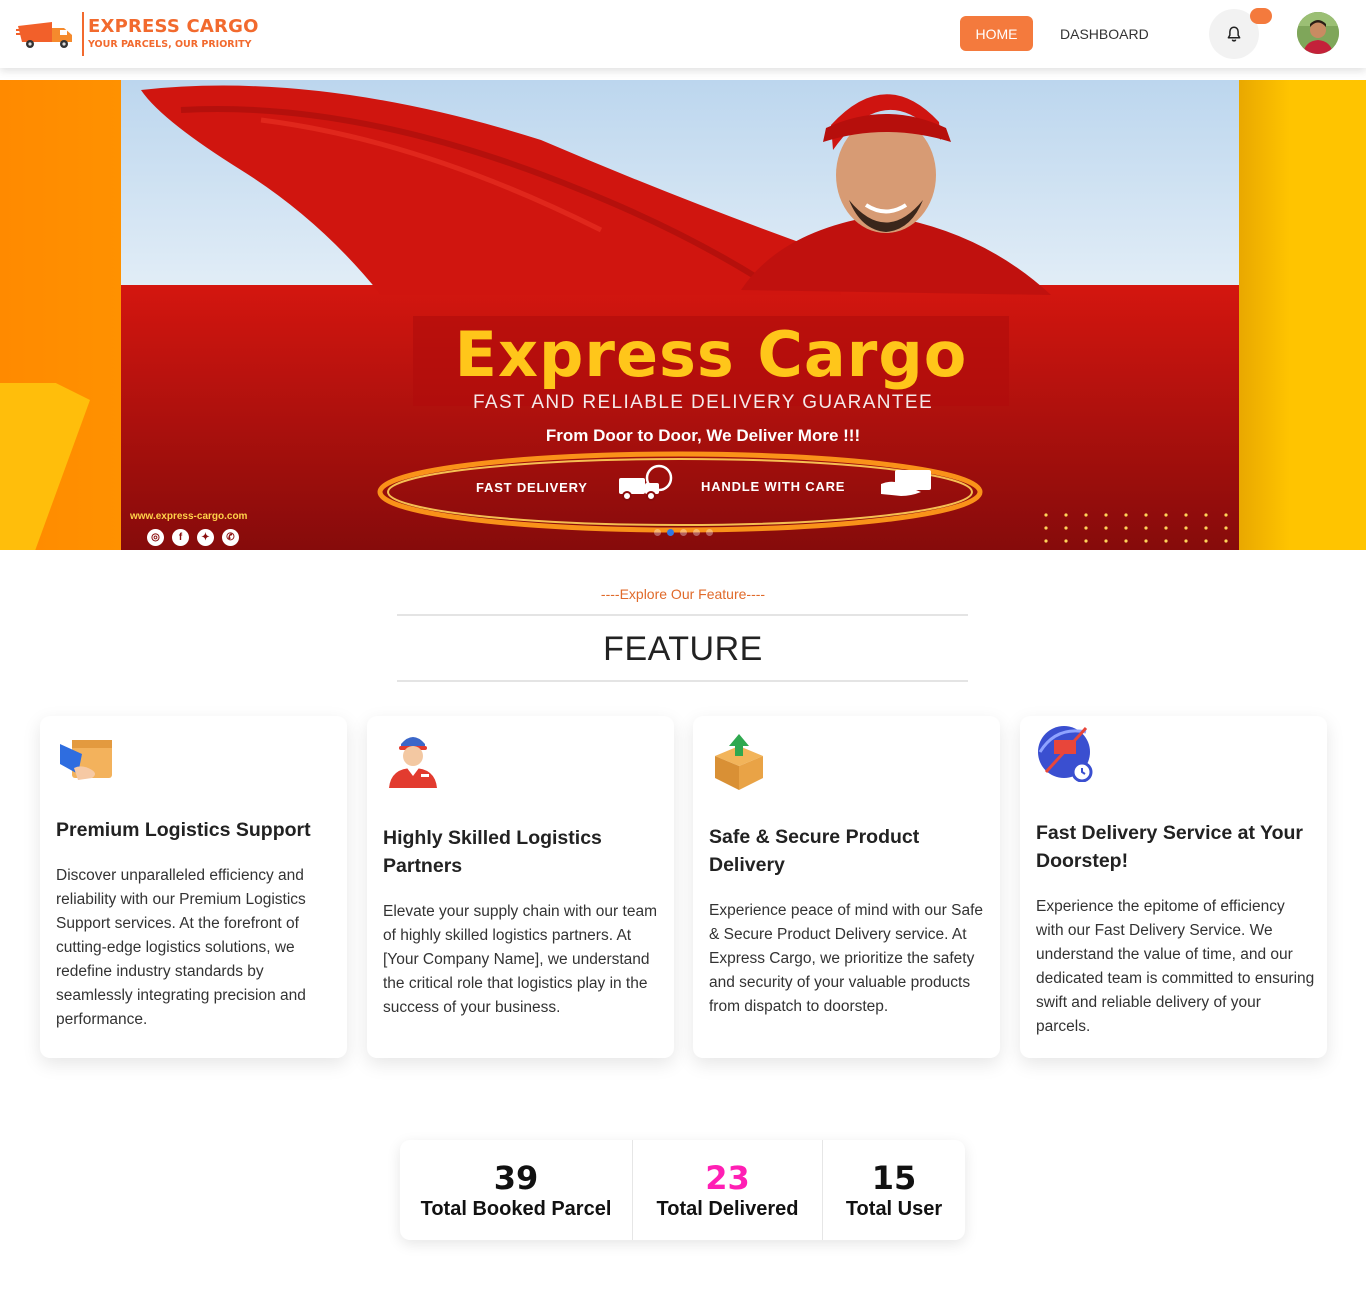 This screenshot has width=1366, height=1293. Describe the element at coordinates (727, 1177) in the screenshot. I see `stat-value: 23` at that location.